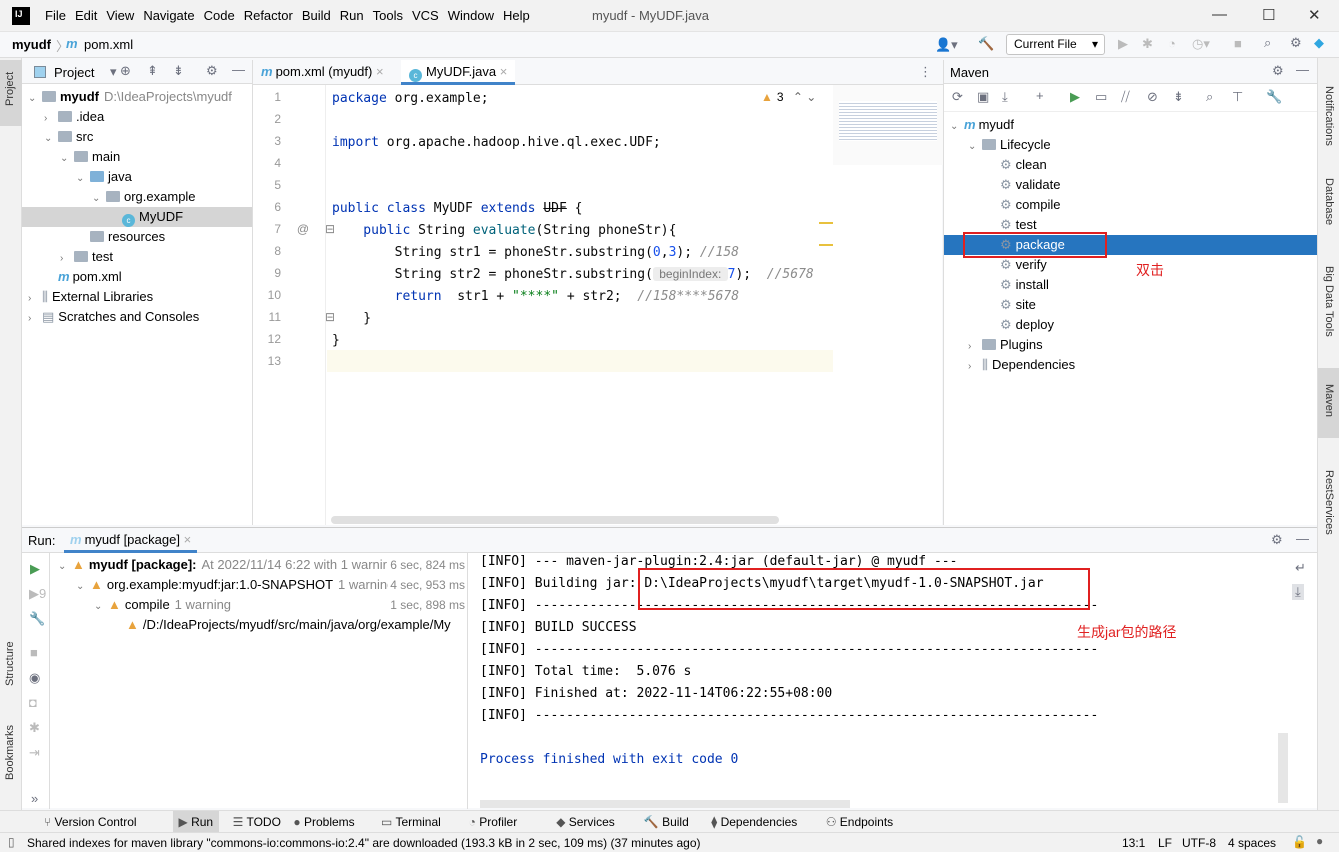  What do you see at coordinates (1199, 843) in the screenshot?
I see `file-encoding: UTF-8` at bounding box center [1199, 843].